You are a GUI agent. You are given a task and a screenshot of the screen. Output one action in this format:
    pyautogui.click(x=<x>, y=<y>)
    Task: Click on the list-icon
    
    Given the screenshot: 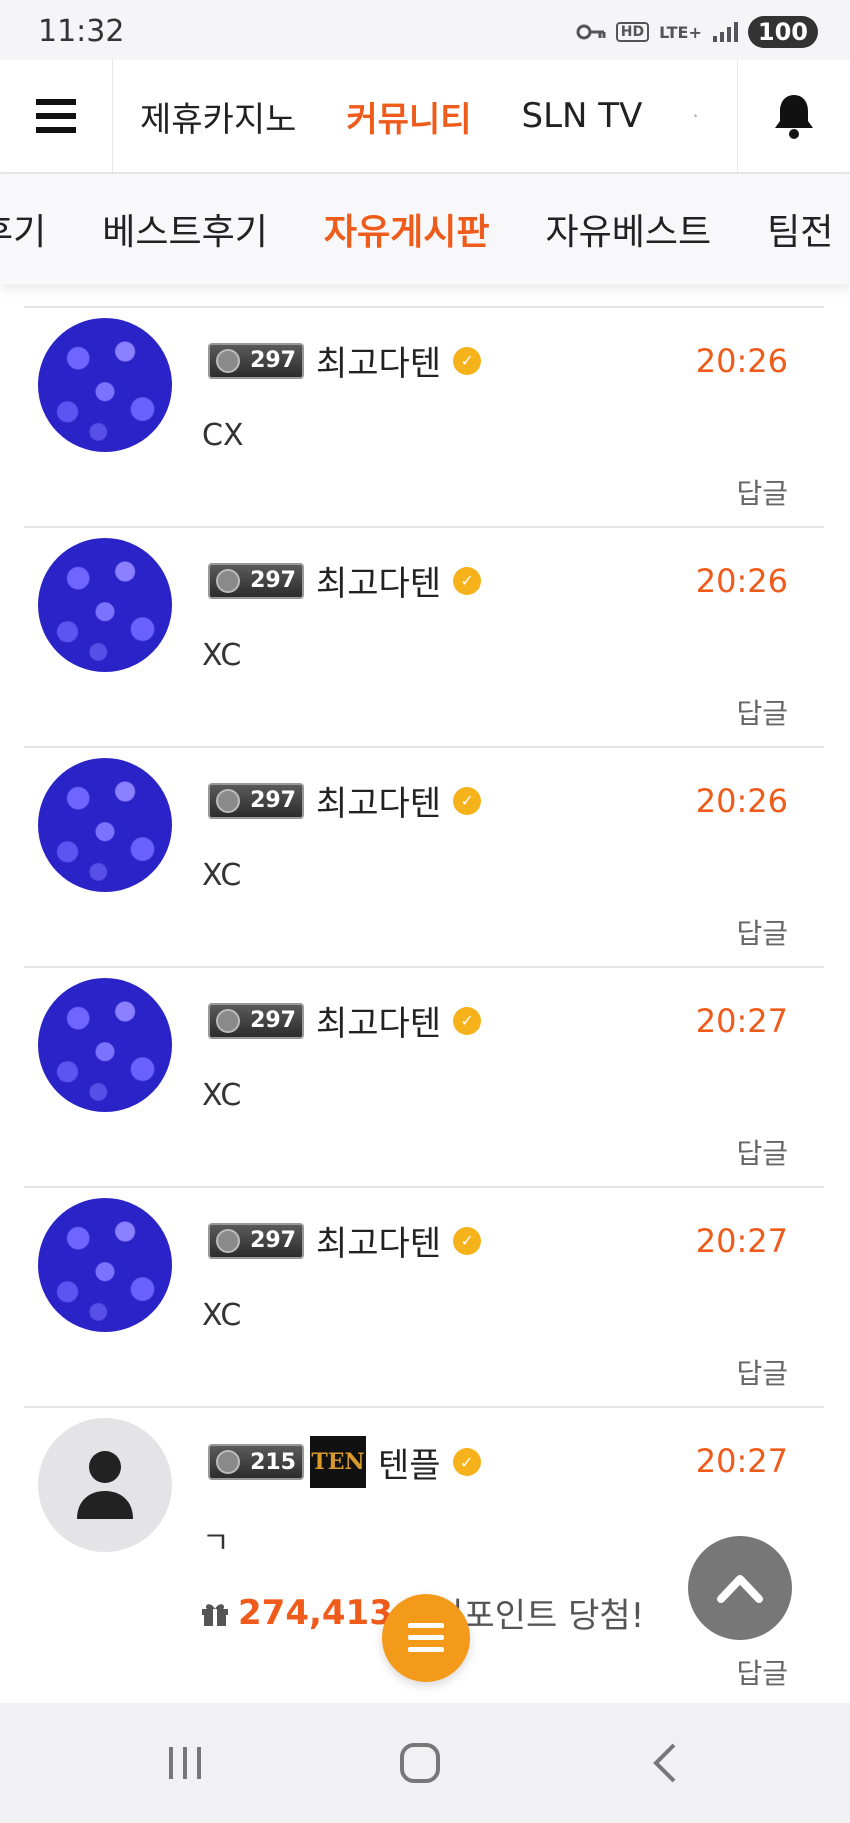 What is the action you would take?
    pyautogui.click(x=426, y=1637)
    